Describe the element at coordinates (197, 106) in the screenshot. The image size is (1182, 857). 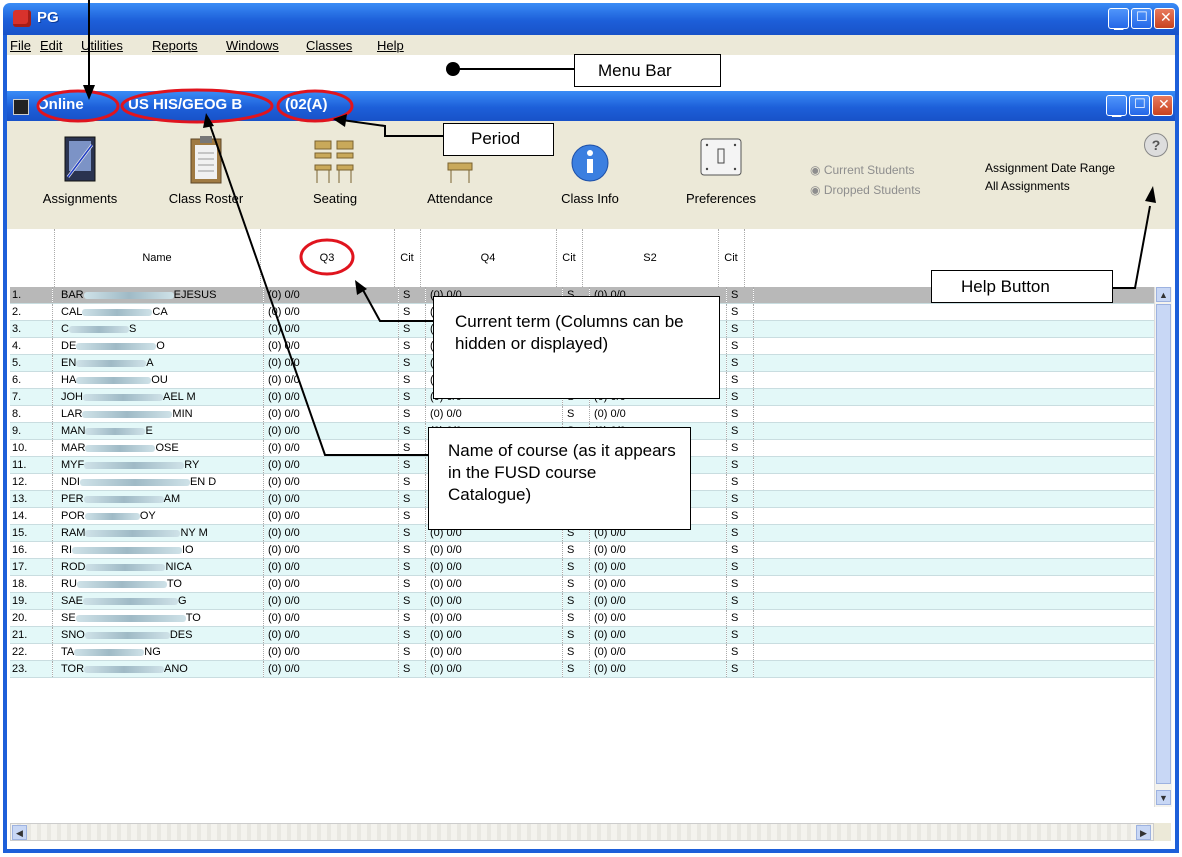
I see `course-highlight-ellipse` at that location.